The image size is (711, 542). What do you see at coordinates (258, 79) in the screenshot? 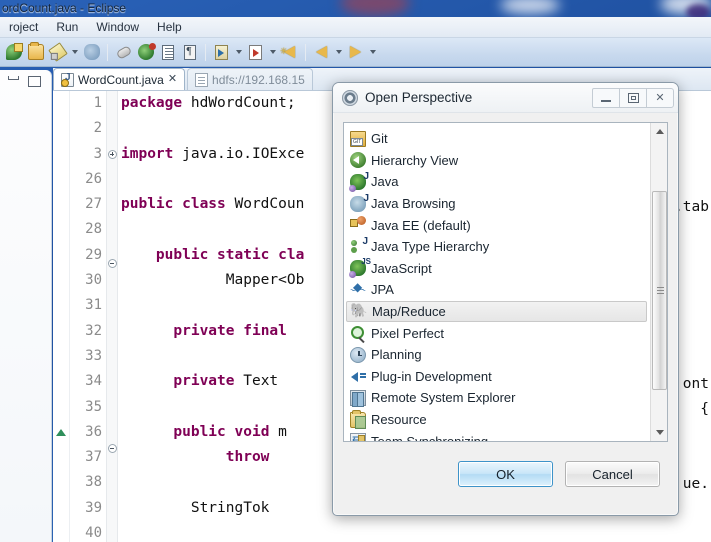
I see `editor-tab-label: hdfs://192.168.15` at bounding box center [258, 79].